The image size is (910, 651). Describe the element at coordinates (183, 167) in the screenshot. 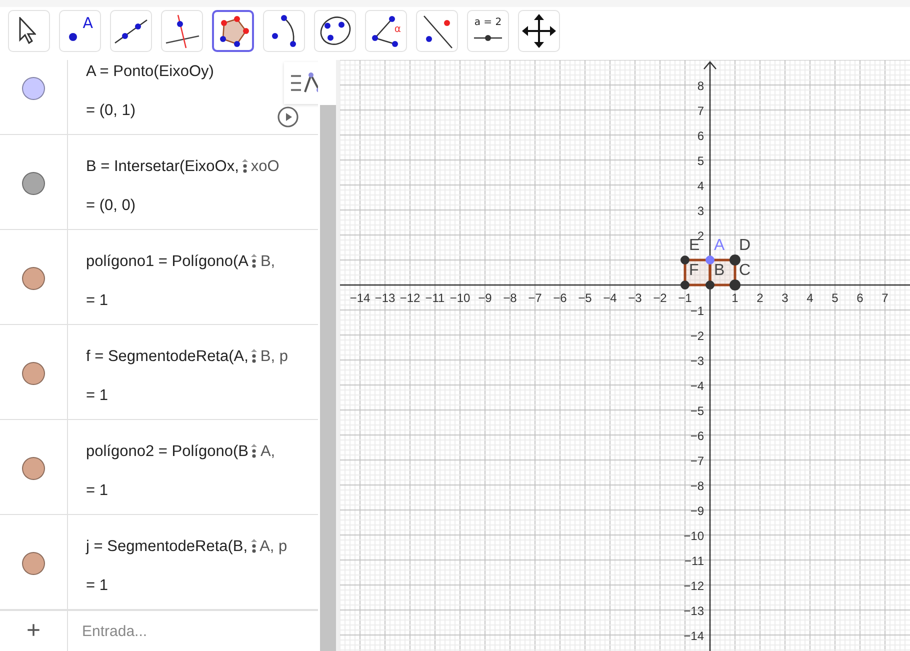

I see `definition-text: B = Intersetar(EixoOx, xoO` at that location.